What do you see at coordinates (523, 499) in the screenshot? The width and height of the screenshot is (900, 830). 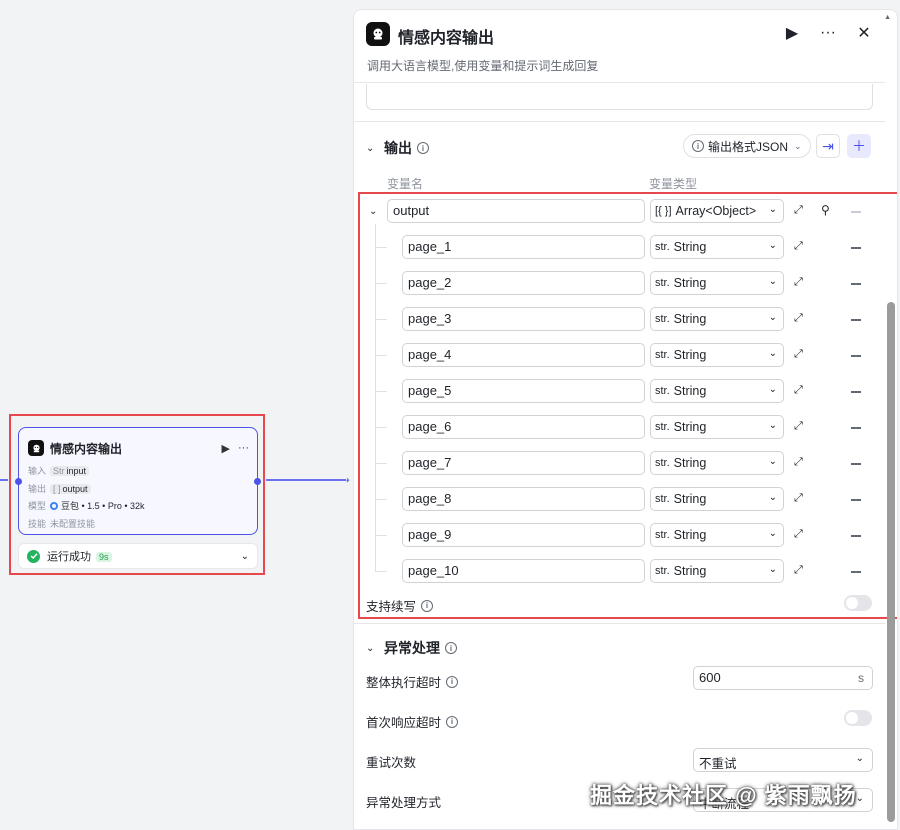 I see `child-var-name-input: page_8` at bounding box center [523, 499].